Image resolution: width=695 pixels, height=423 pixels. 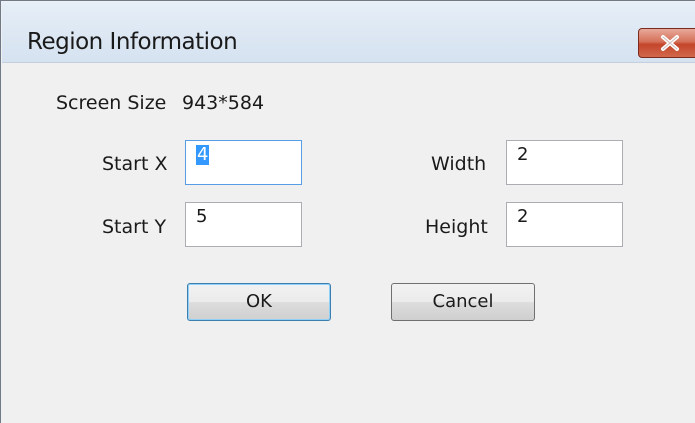 I want to click on start-y-label: Start Y, so click(x=134, y=227).